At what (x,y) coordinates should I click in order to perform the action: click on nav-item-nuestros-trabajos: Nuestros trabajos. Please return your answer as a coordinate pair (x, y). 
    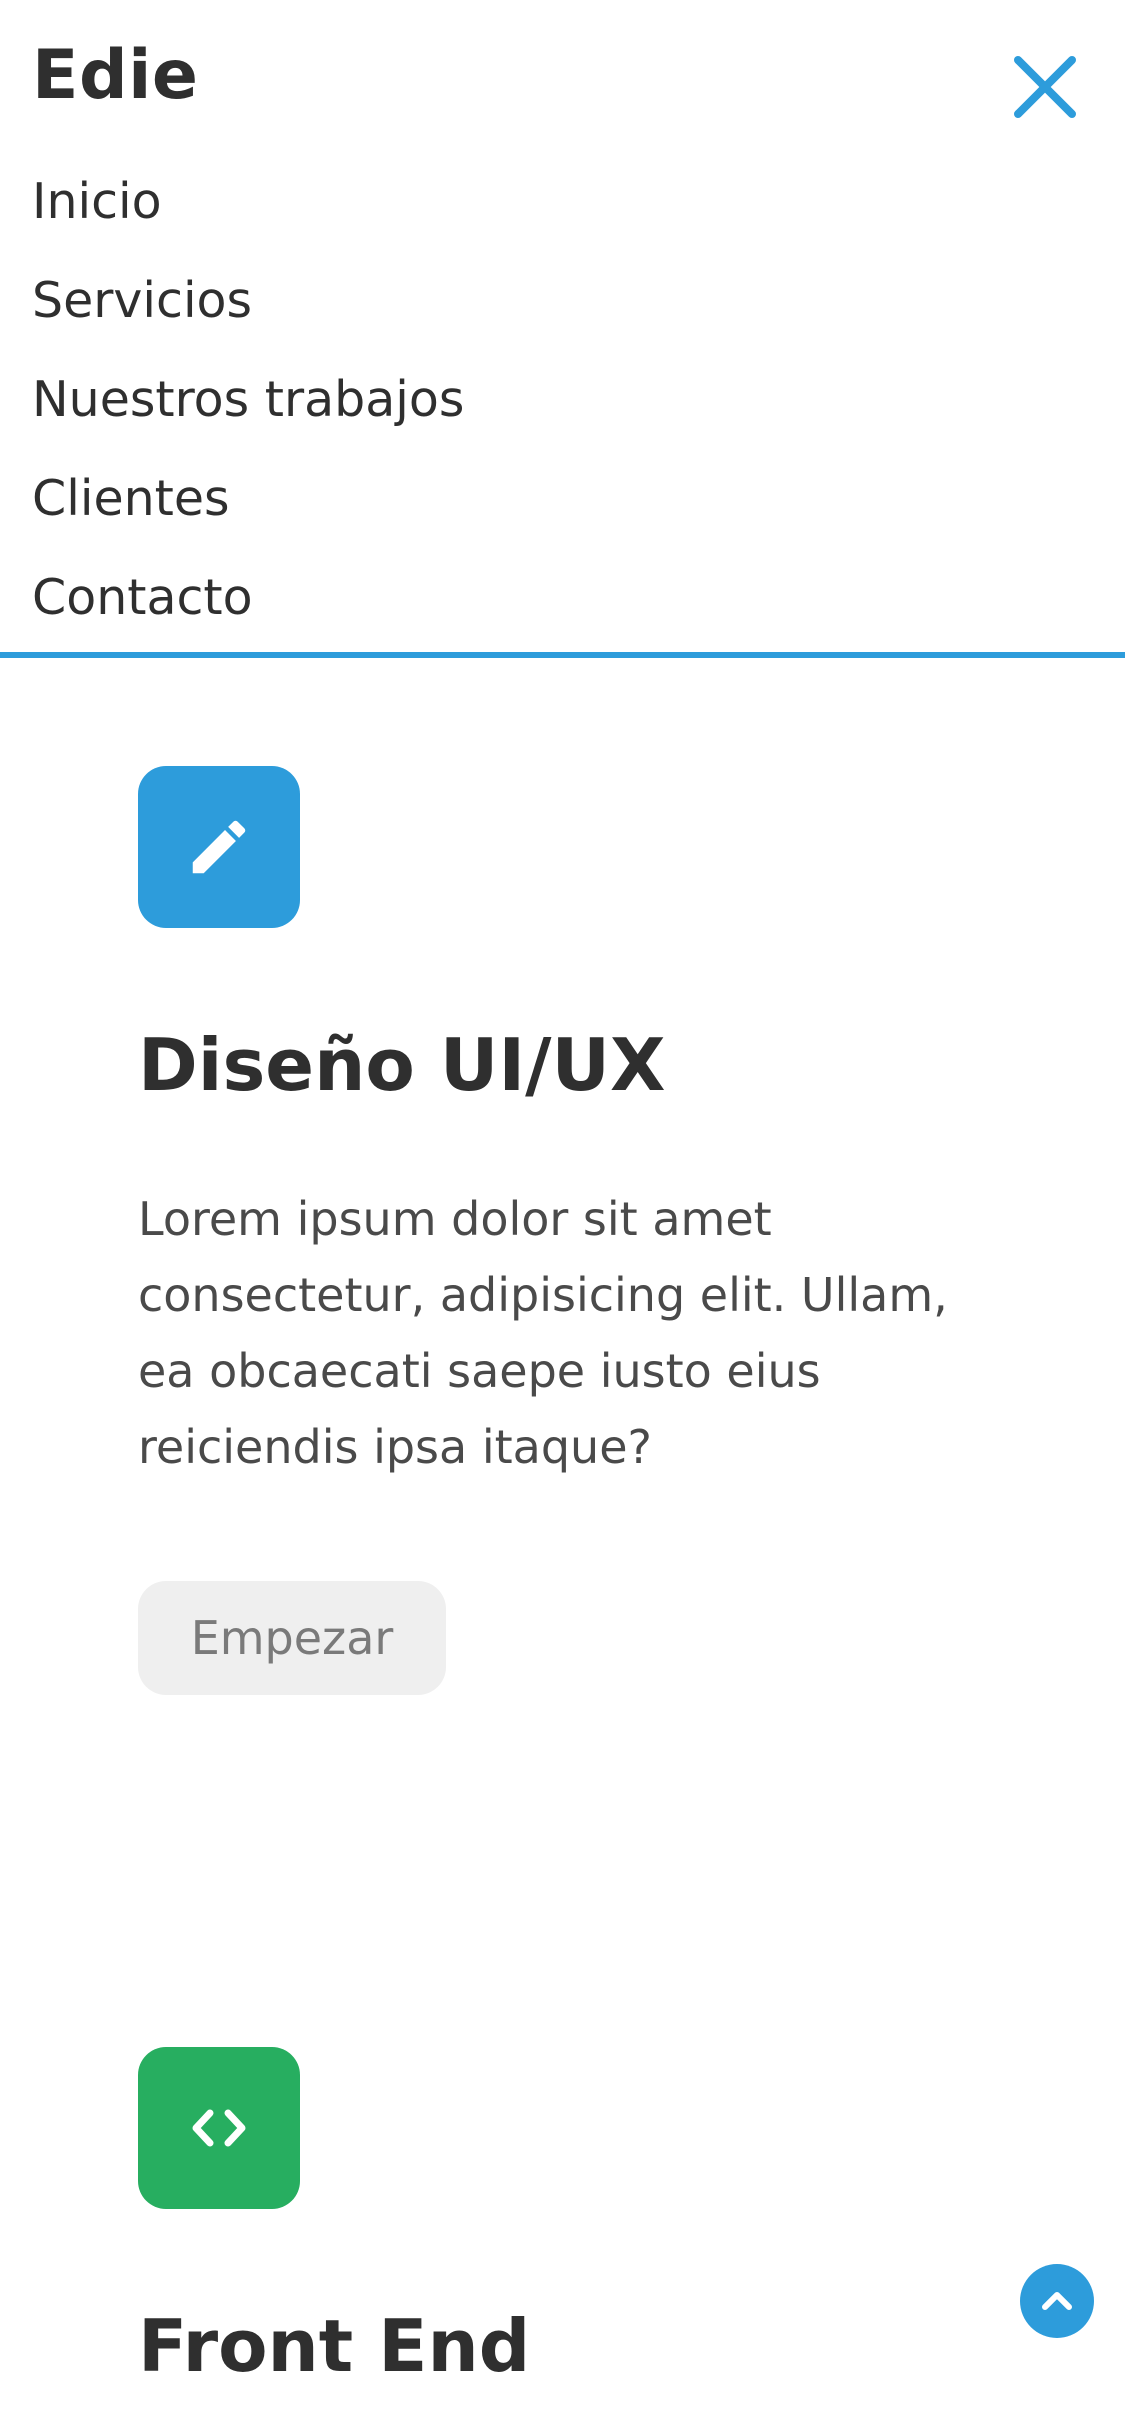
    Looking at the image, I should click on (248, 412).